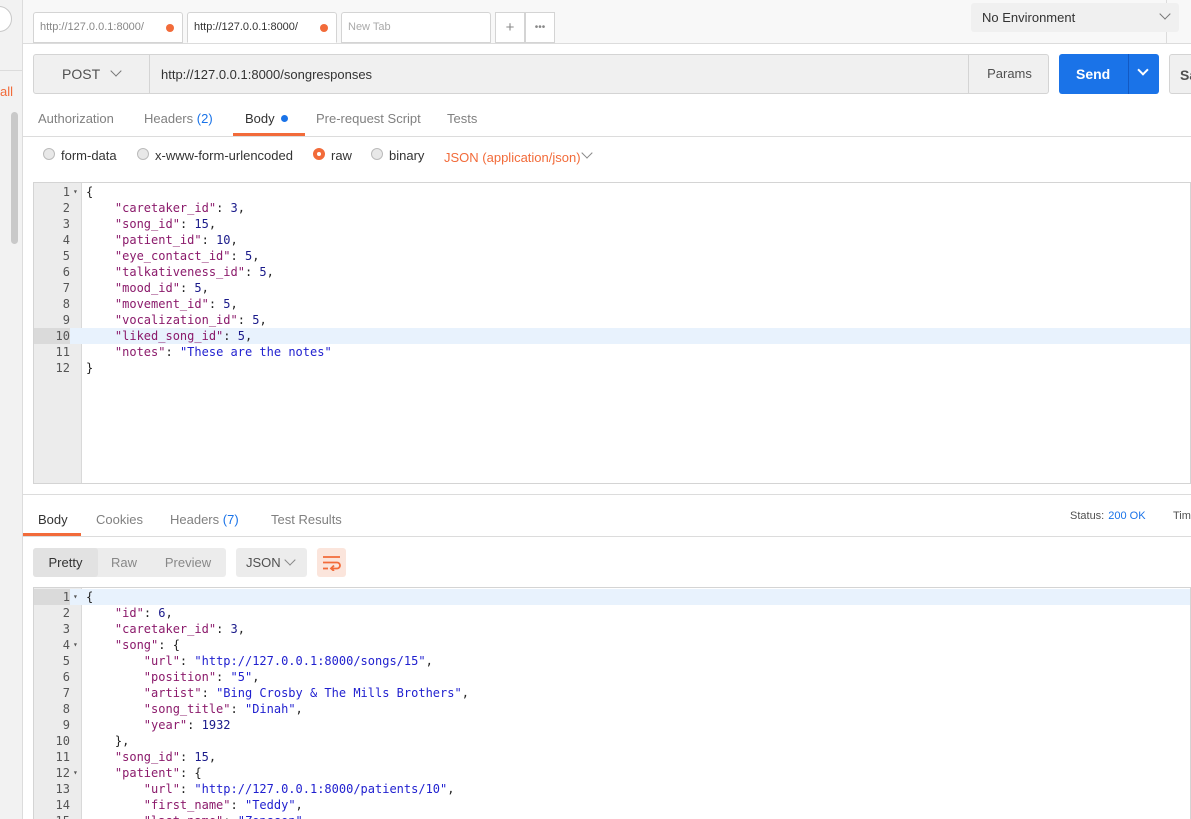  What do you see at coordinates (66, 192) in the screenshot?
I see `line-number: 1` at bounding box center [66, 192].